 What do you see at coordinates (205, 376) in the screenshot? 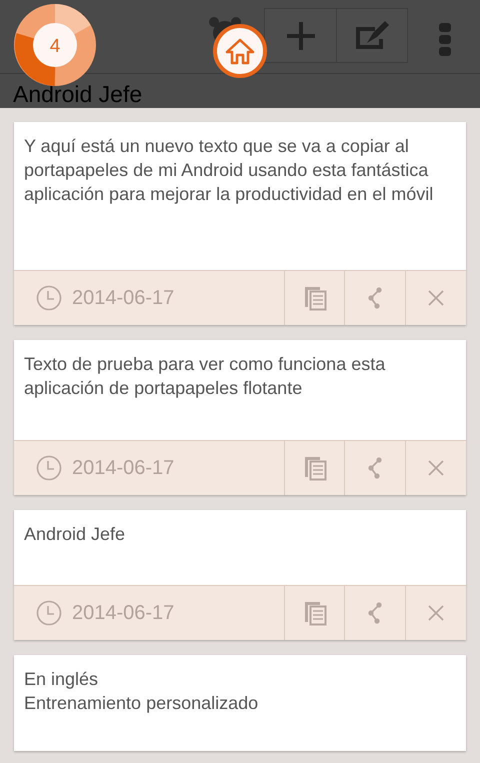
I see `clip-text: Texto de prueba para ver como funciona esta aplicación de portapapeles flotante` at bounding box center [205, 376].